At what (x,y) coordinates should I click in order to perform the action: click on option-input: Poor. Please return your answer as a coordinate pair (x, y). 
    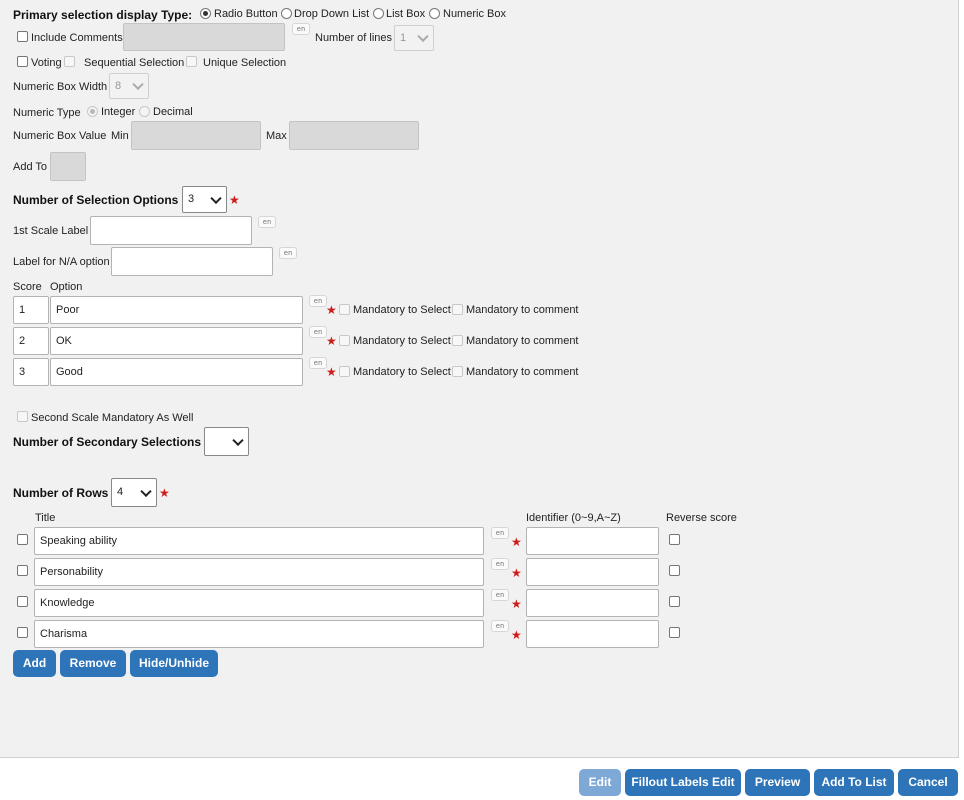
    Looking at the image, I should click on (176, 310).